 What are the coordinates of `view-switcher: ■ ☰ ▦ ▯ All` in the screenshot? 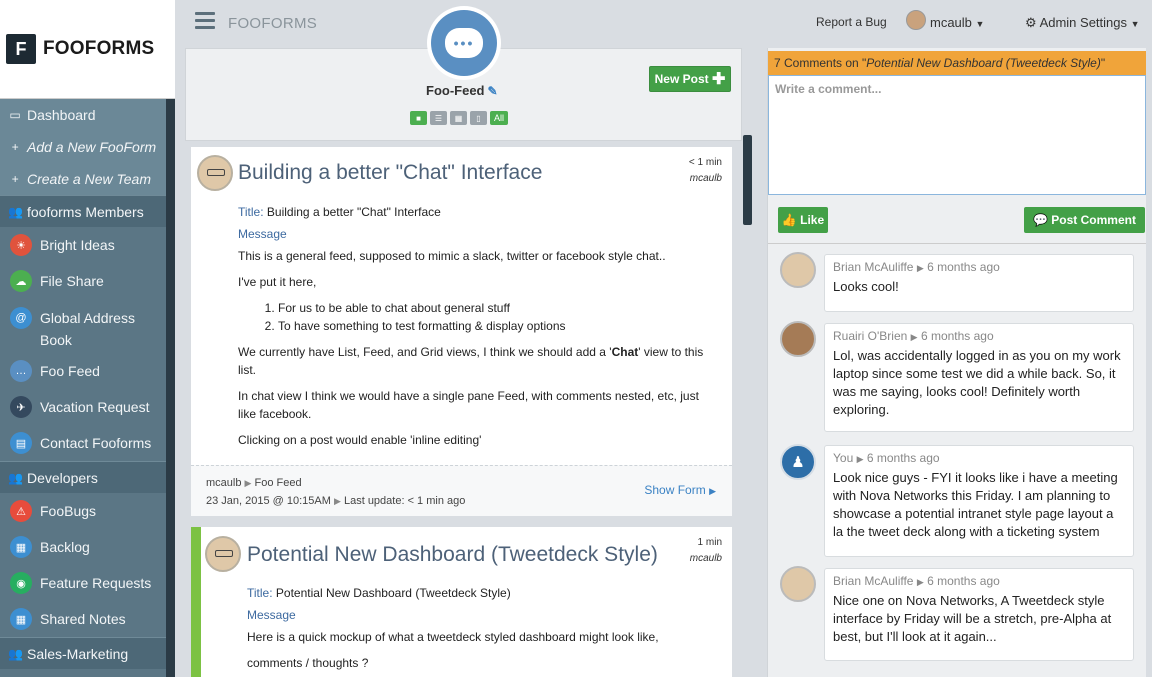 It's located at (459, 118).